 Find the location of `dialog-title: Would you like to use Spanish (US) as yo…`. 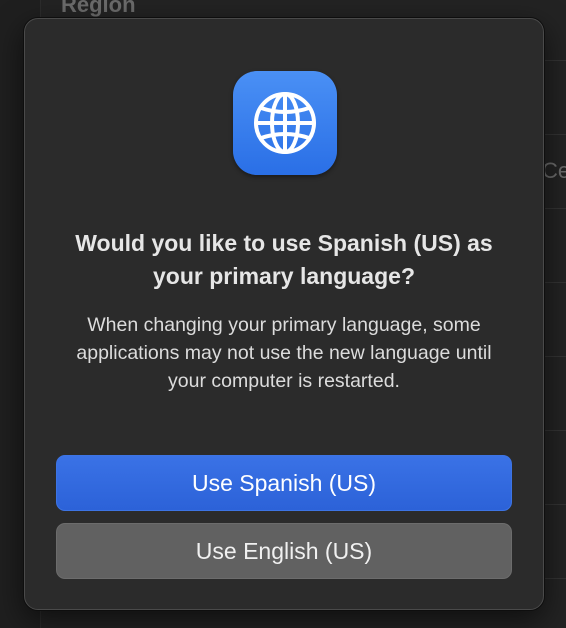

dialog-title: Would you like to use Spanish (US) as yo… is located at coordinates (284, 259).